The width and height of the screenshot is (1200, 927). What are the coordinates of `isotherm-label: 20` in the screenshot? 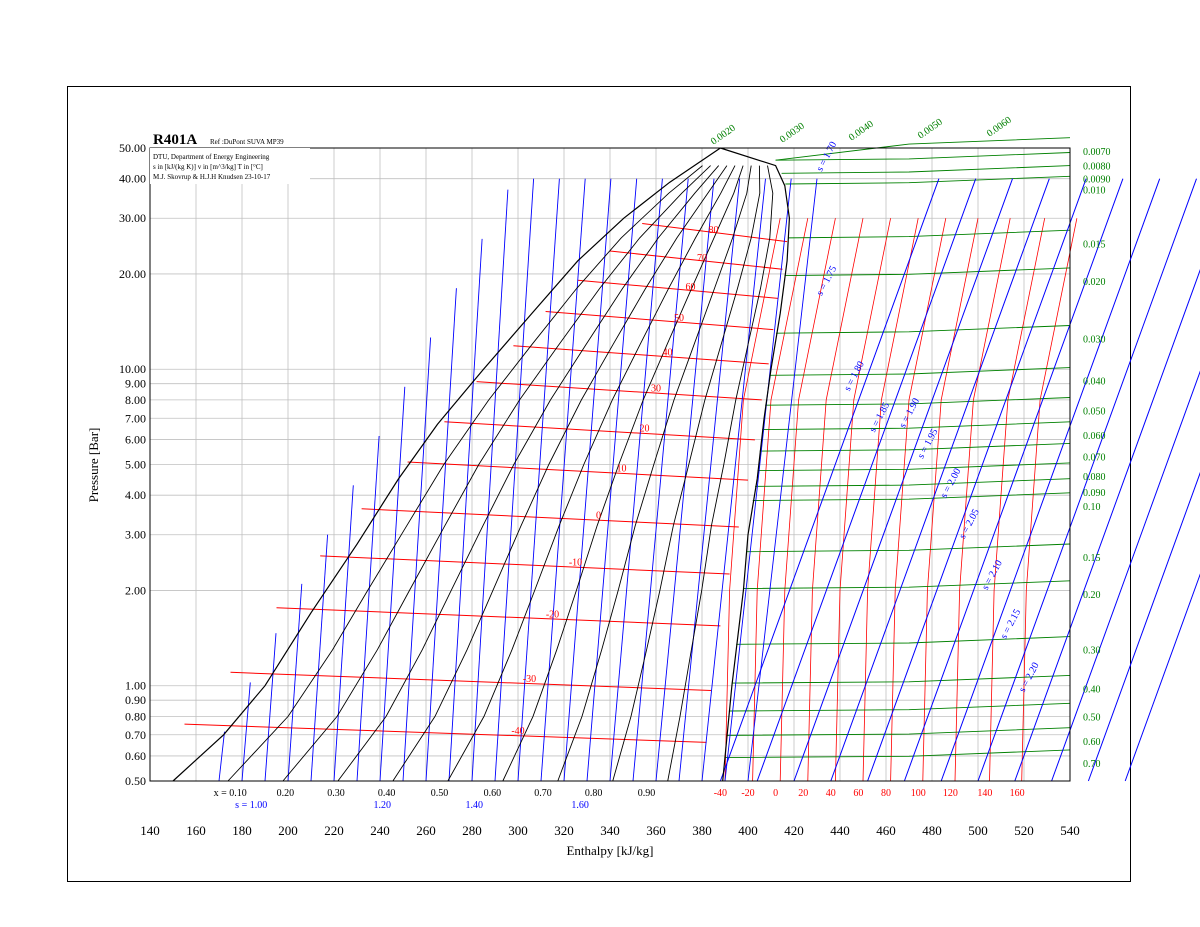 It's located at (645, 428).